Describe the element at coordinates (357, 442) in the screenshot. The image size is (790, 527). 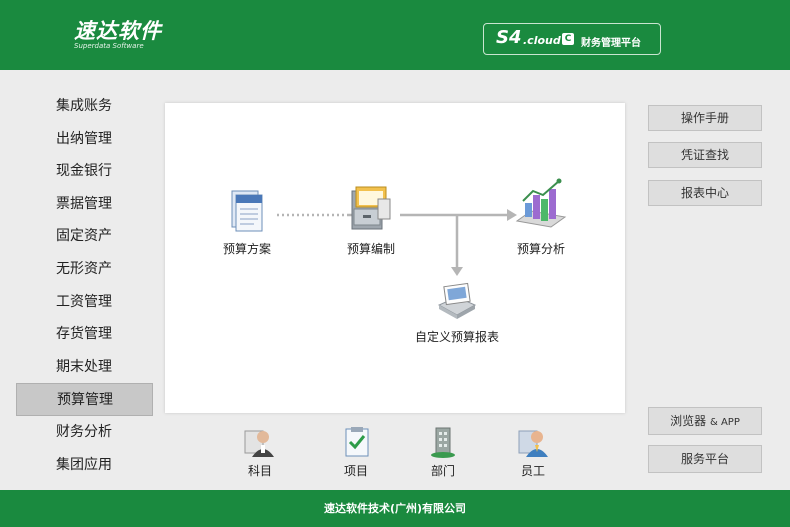
I see `checklist-icon` at that location.